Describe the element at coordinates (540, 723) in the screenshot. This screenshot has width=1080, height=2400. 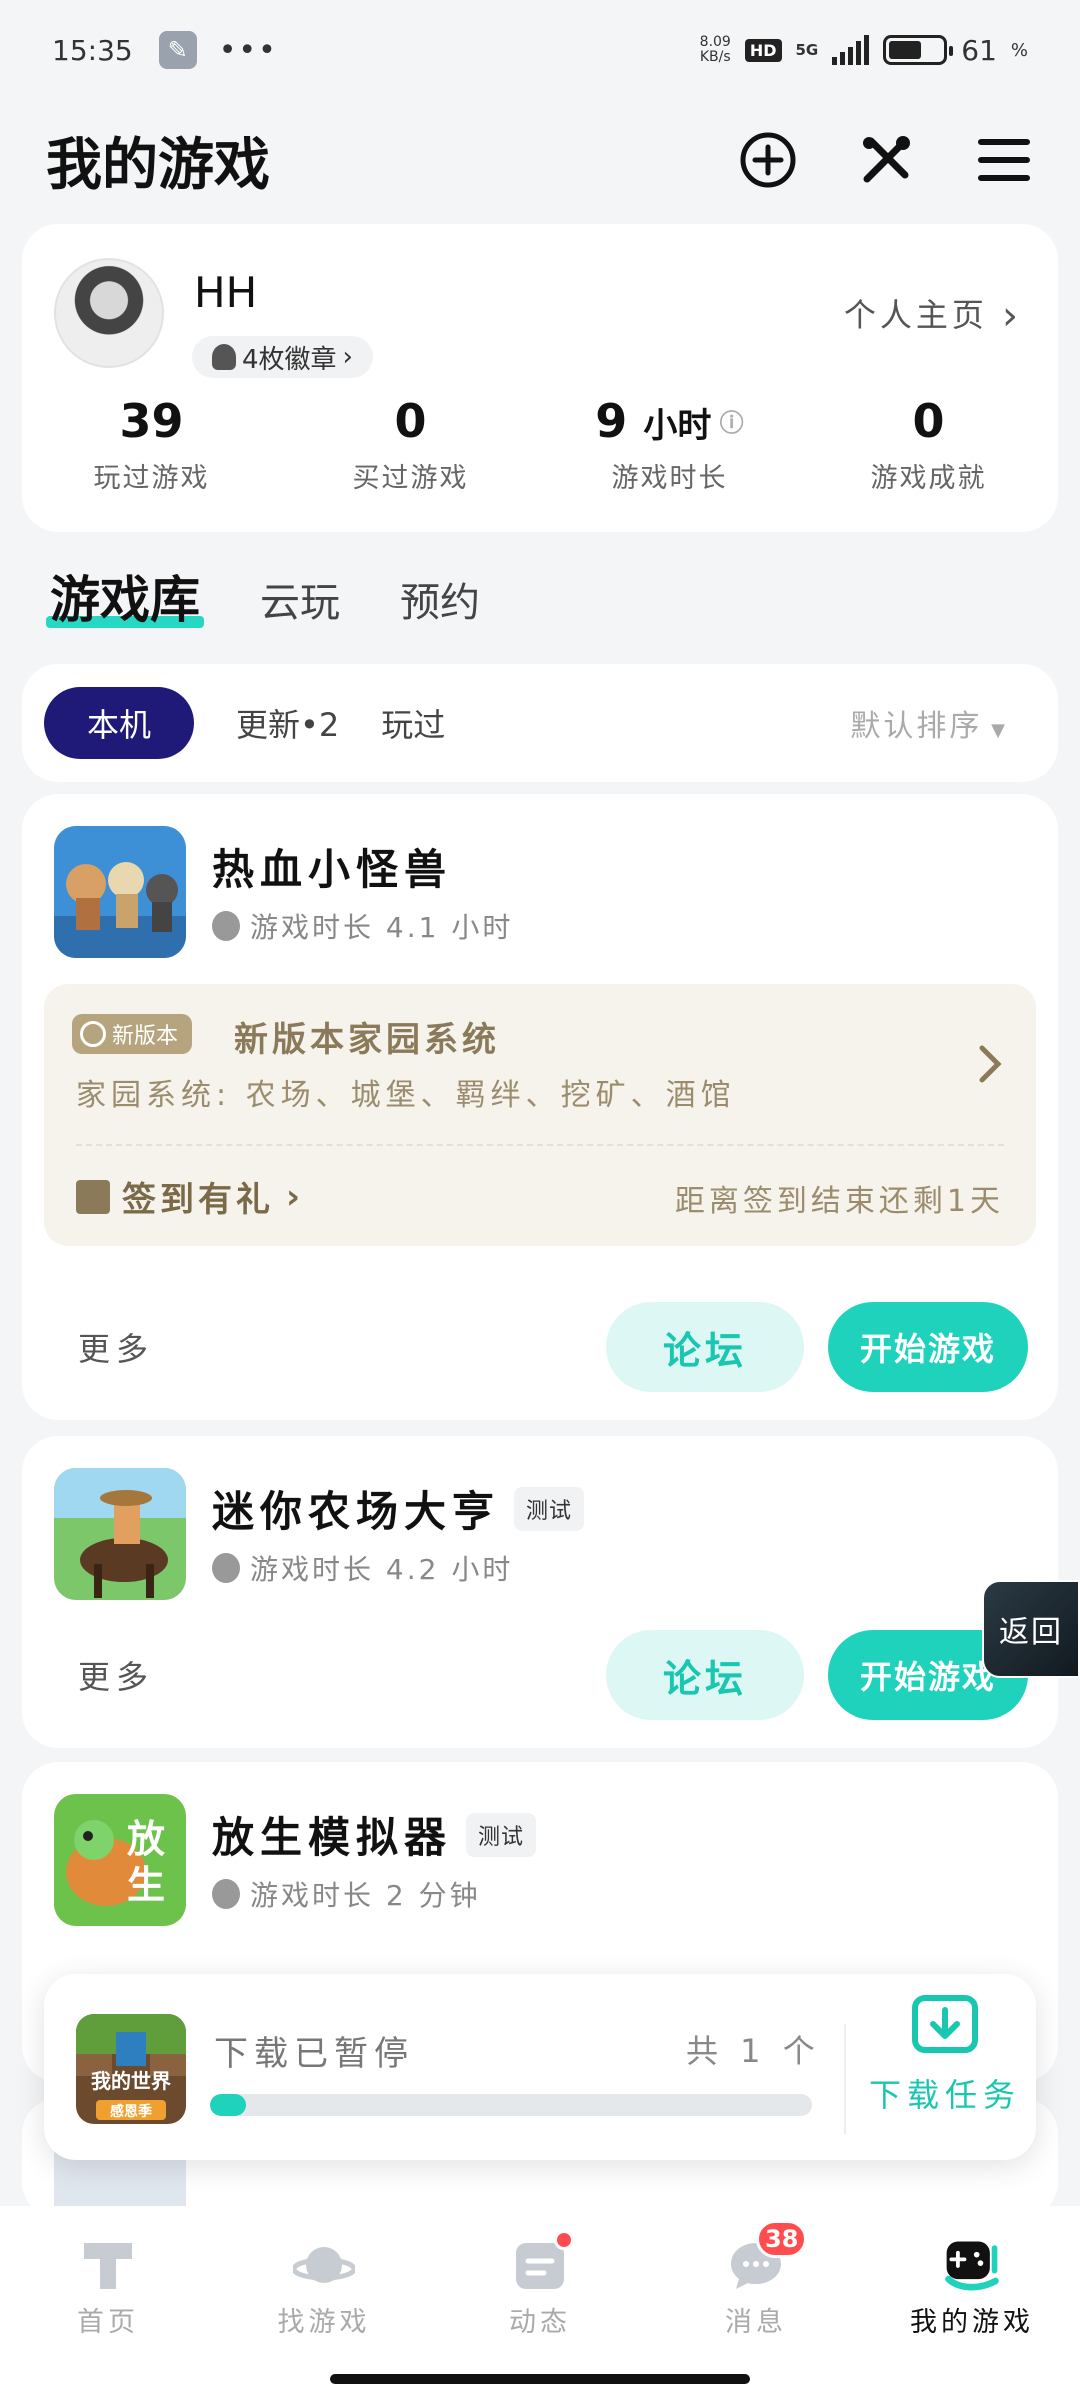
I see `filter-bar: 本机 更新•2 玩过 默认排序 ▼` at that location.